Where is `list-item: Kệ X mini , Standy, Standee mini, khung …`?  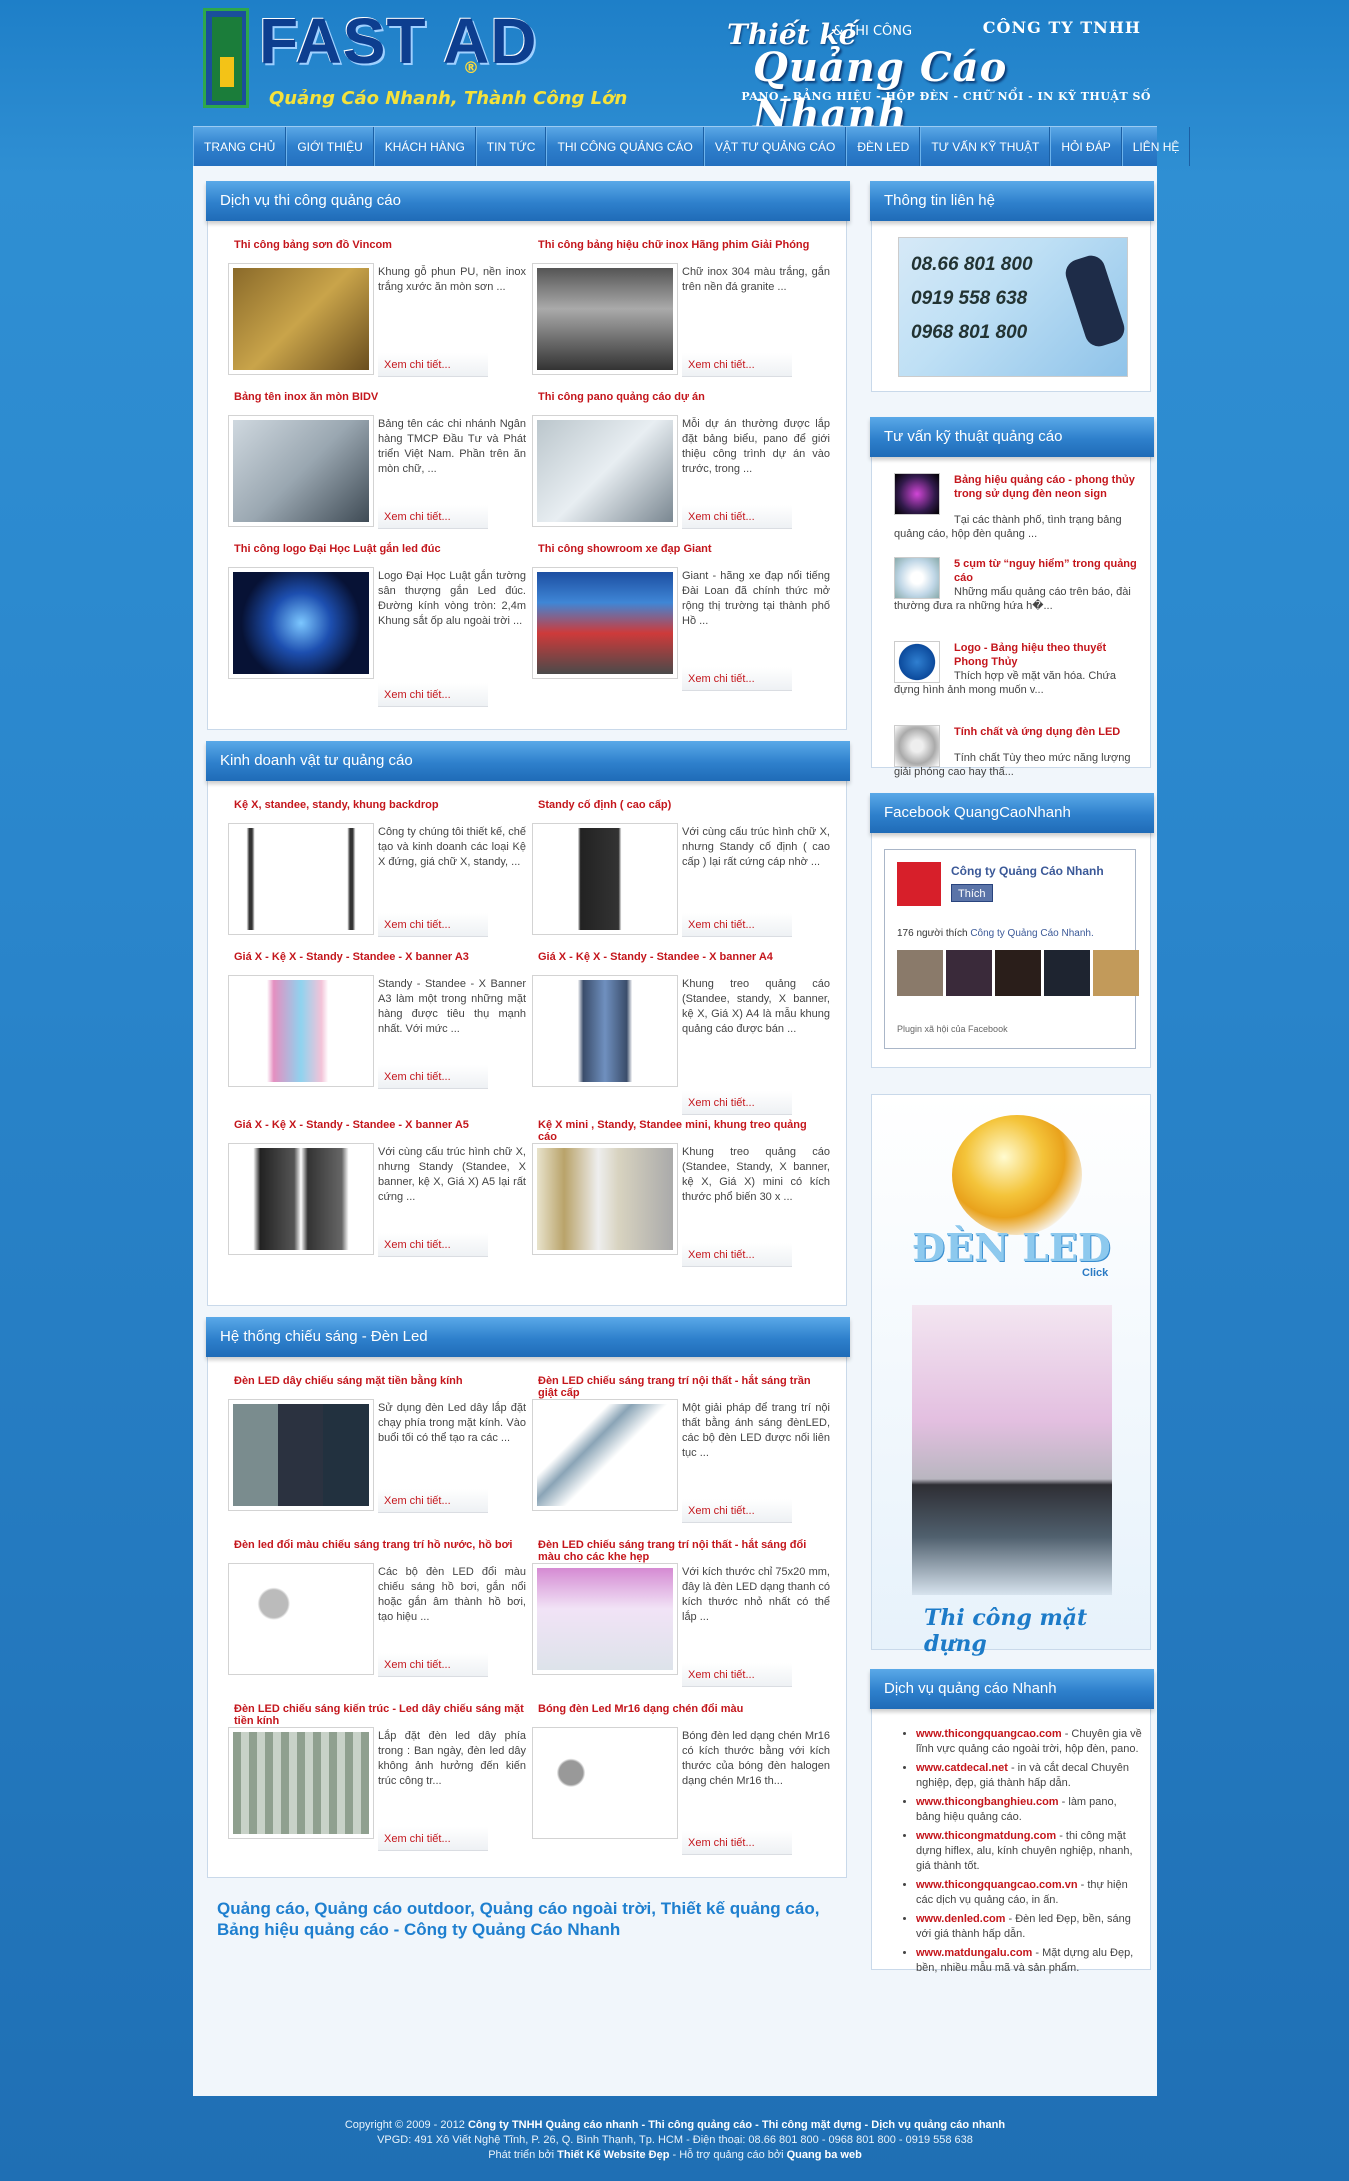
list-item: Kệ X mini , Standy, Standee mini, khung … is located at coordinates (681, 1199).